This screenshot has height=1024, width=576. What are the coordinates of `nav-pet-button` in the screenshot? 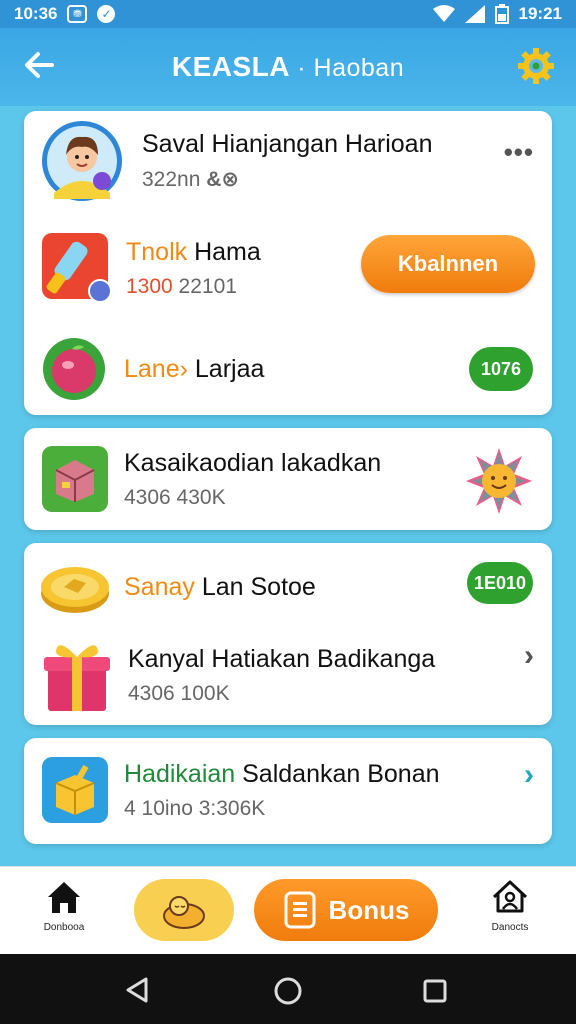 It's located at (184, 910).